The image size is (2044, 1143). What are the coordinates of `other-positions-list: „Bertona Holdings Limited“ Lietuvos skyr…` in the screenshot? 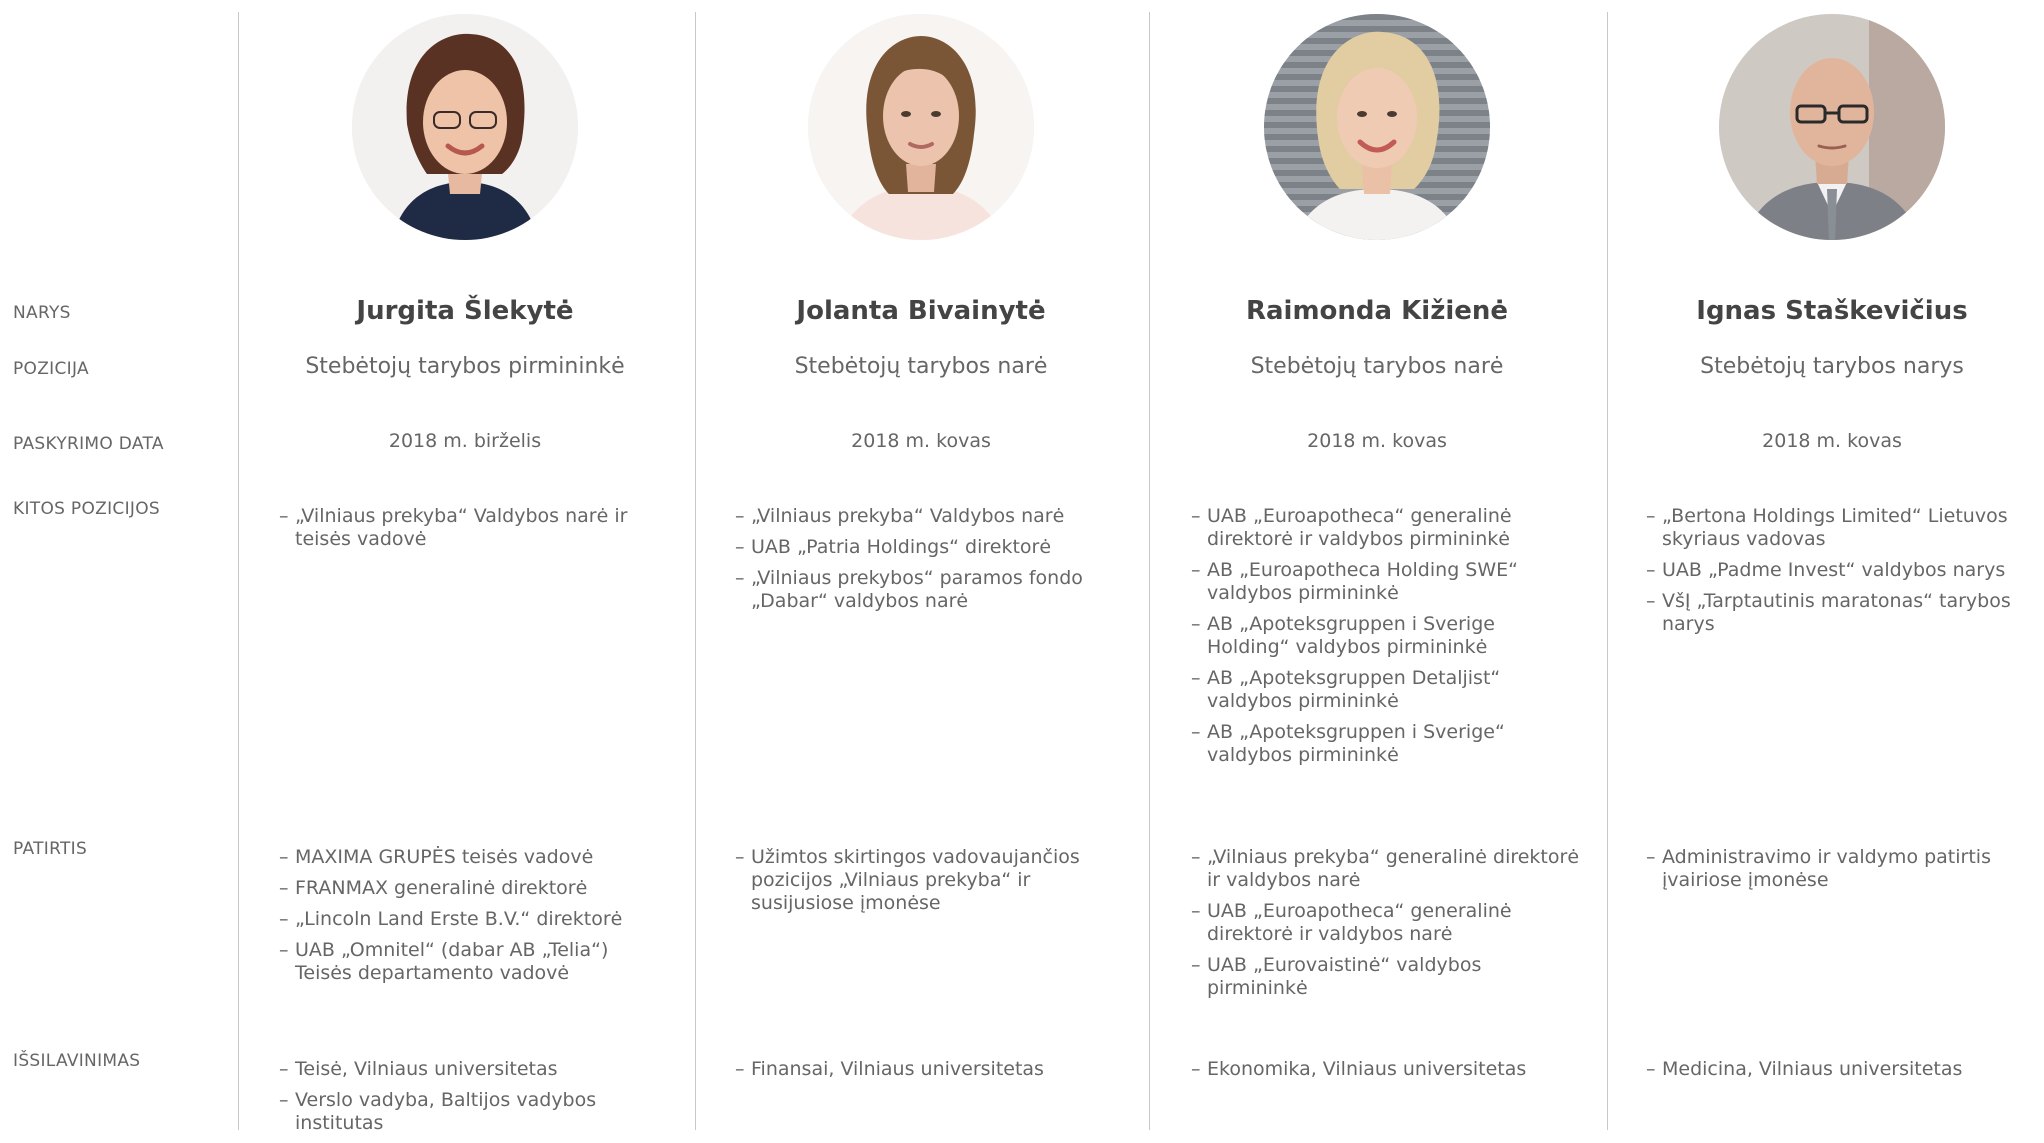 It's located at (1841, 574).